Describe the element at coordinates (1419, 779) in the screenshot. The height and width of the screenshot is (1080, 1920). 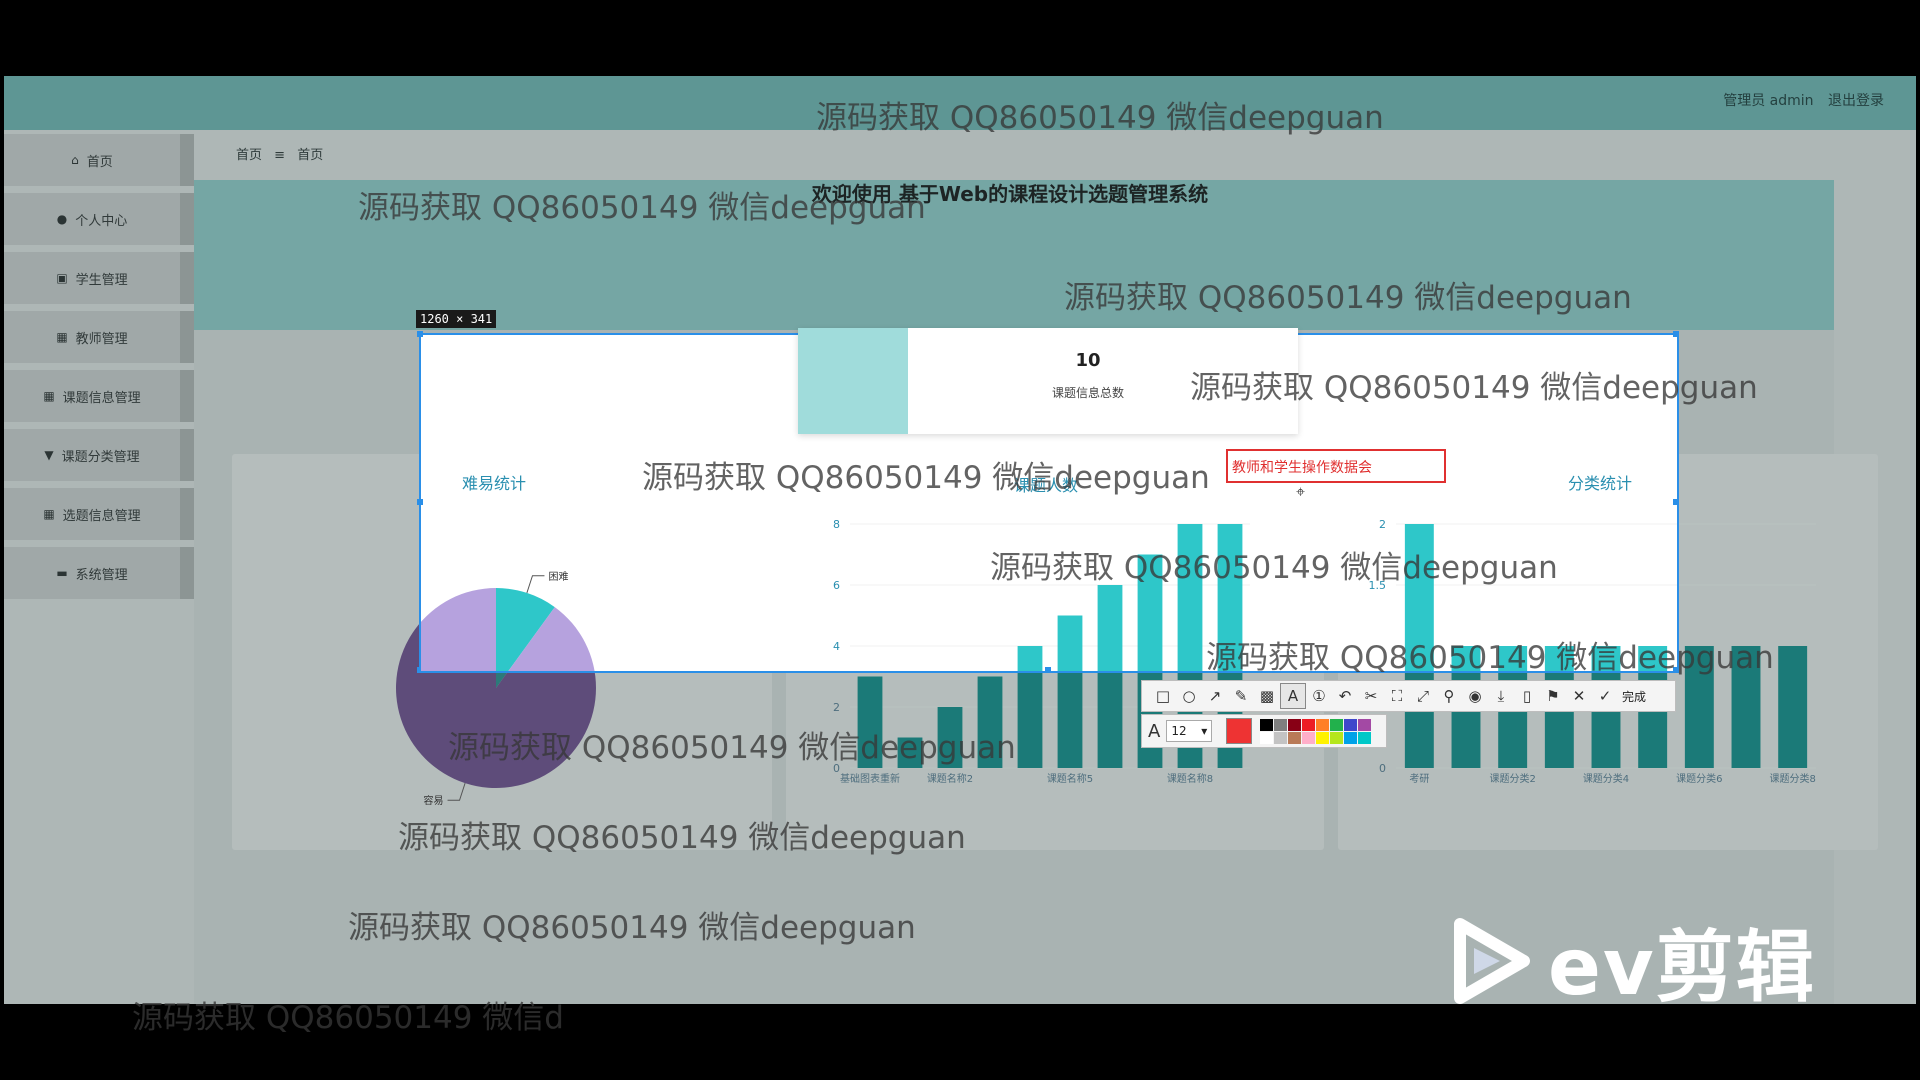
I see `x-tick-label: 考研` at that location.